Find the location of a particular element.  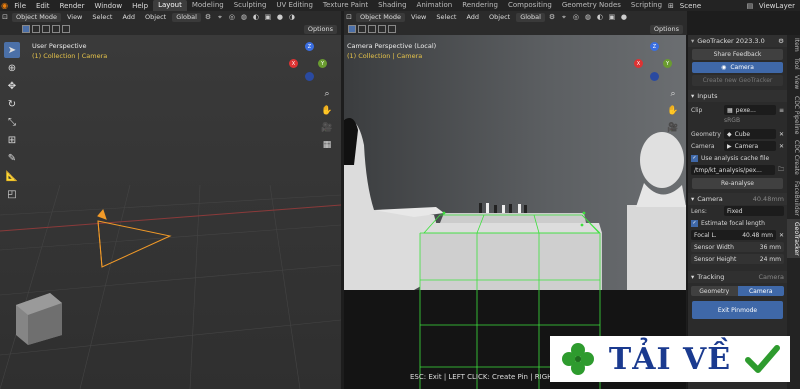

share-feedback-button: Share Feedback is located at coordinates (737, 54).